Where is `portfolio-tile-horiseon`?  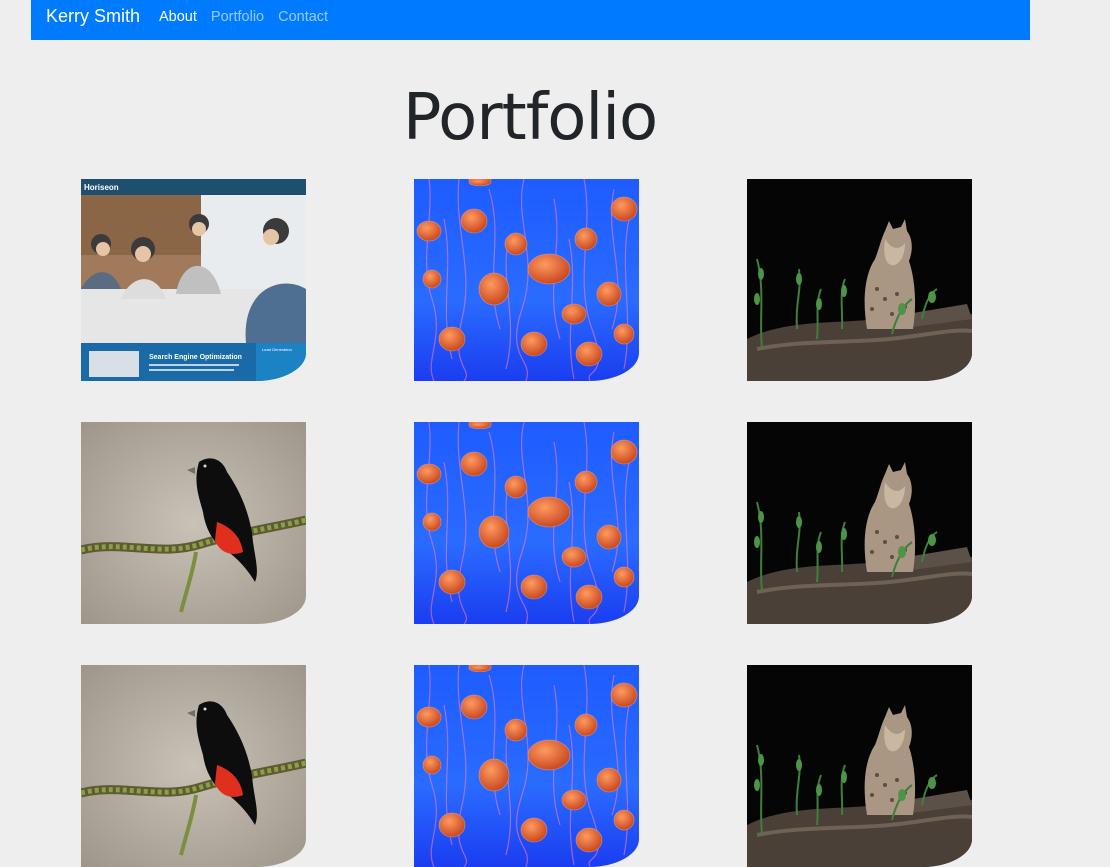 portfolio-tile-horiseon is located at coordinates (193, 280).